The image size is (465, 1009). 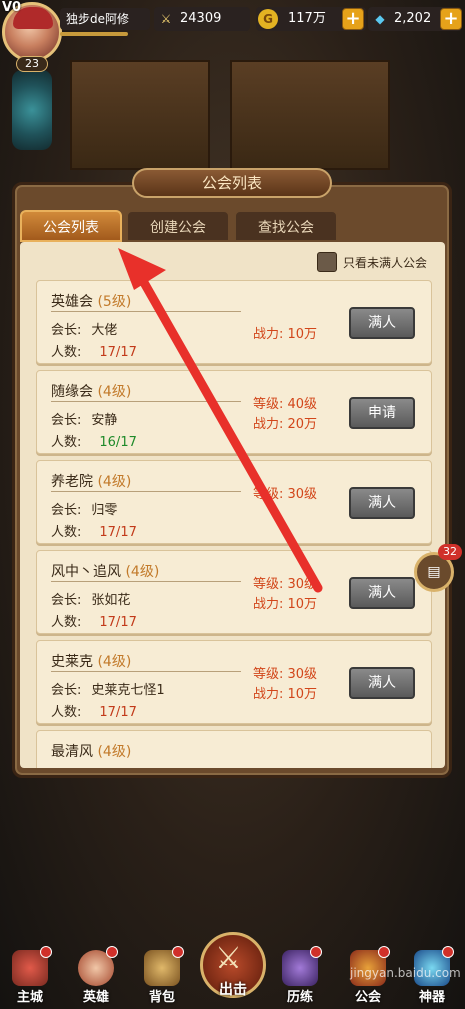 I want to click on guild-name: 养老院, so click(x=72, y=482).